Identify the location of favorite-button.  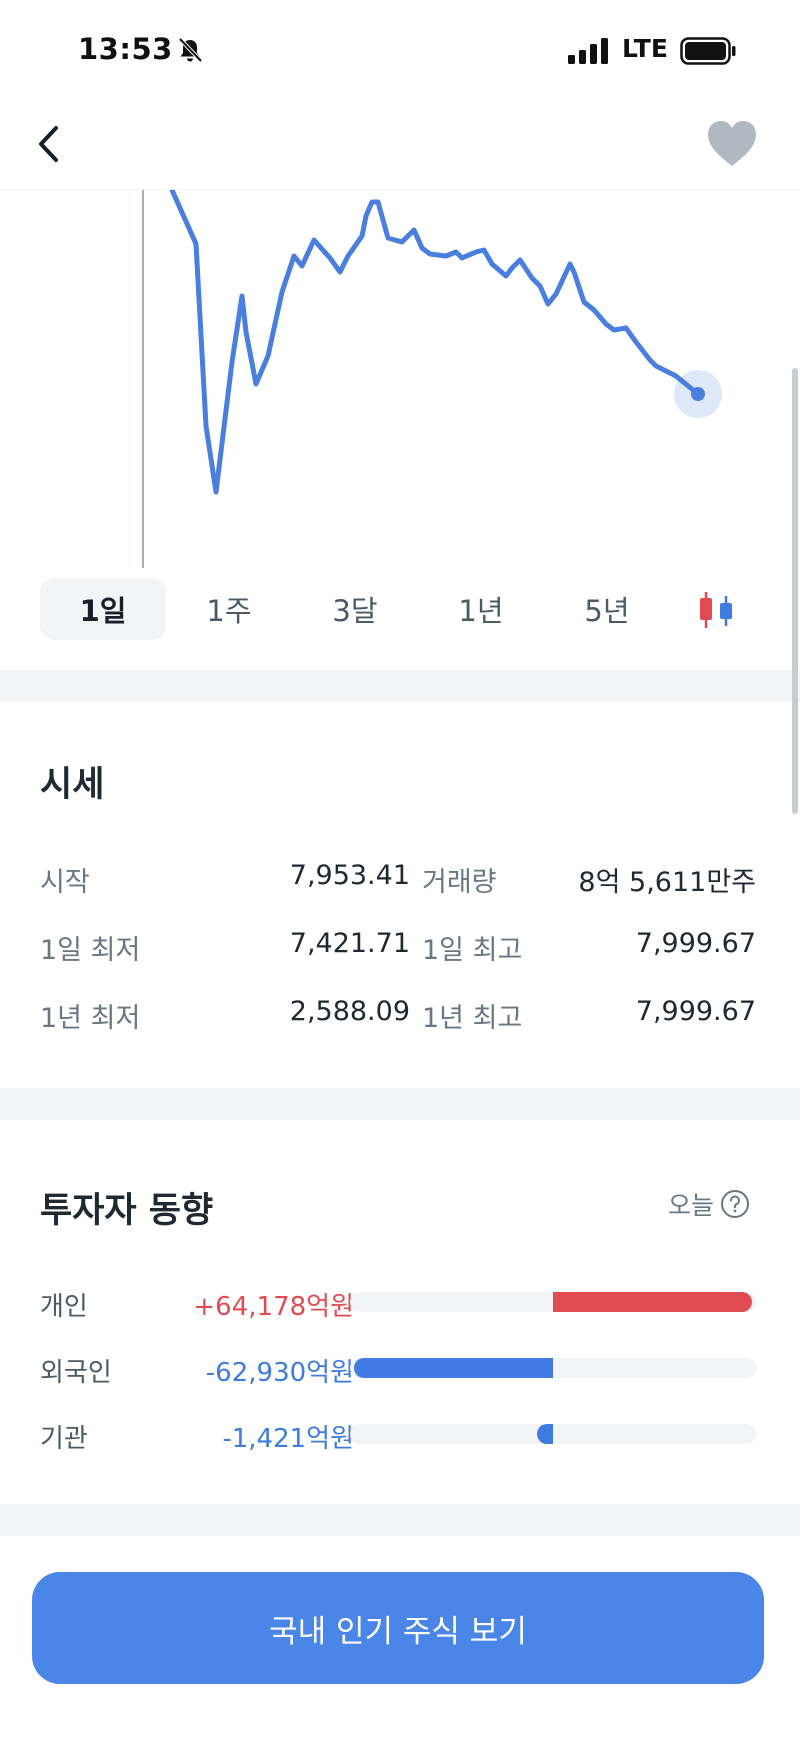
(732, 144).